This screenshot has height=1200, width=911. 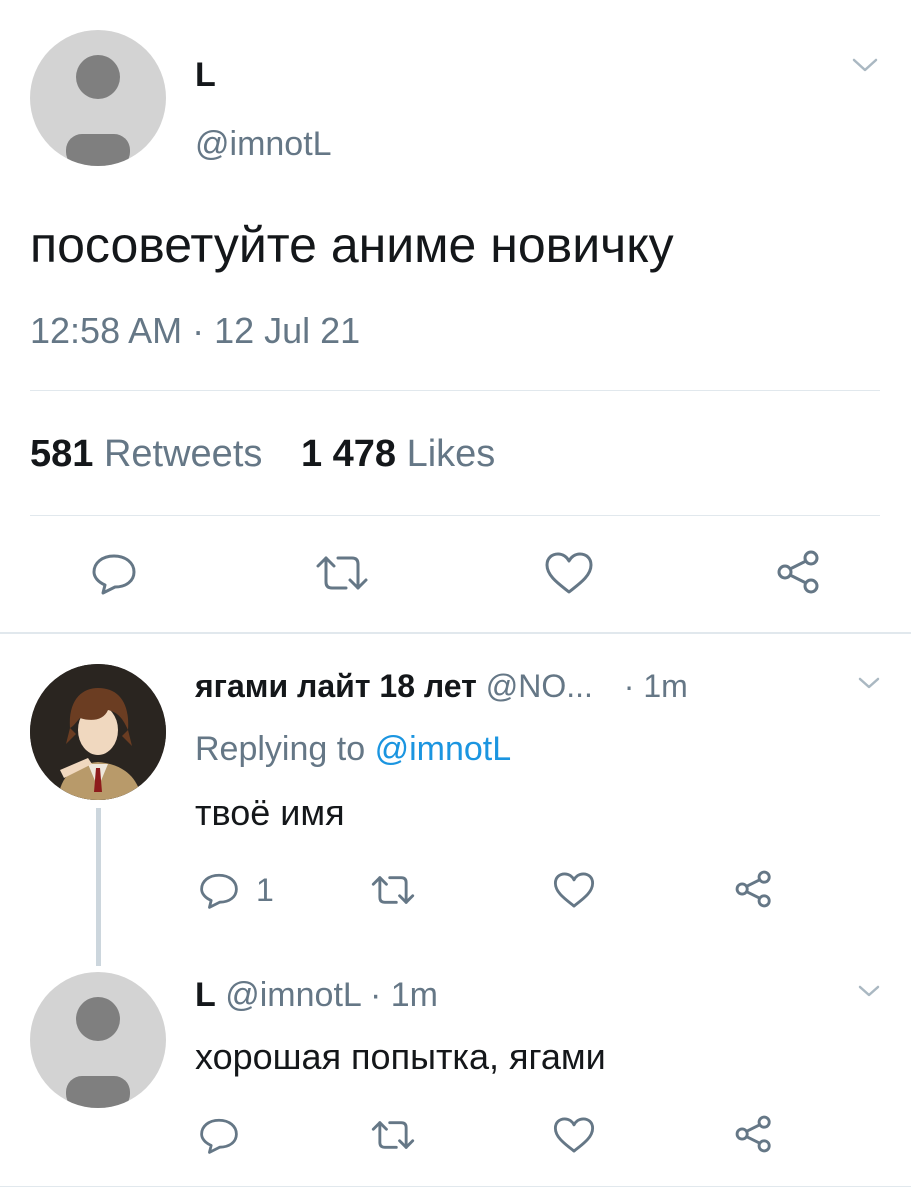 What do you see at coordinates (336, 686) in the screenshot?
I see `reply-1-display-name: ягами лайт 18 лет` at bounding box center [336, 686].